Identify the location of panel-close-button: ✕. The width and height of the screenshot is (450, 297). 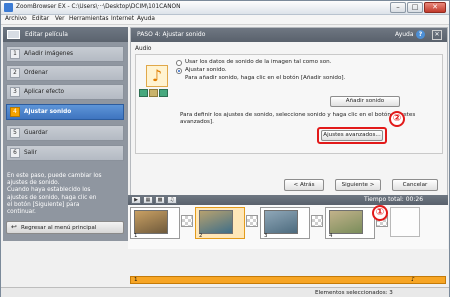
(437, 35).